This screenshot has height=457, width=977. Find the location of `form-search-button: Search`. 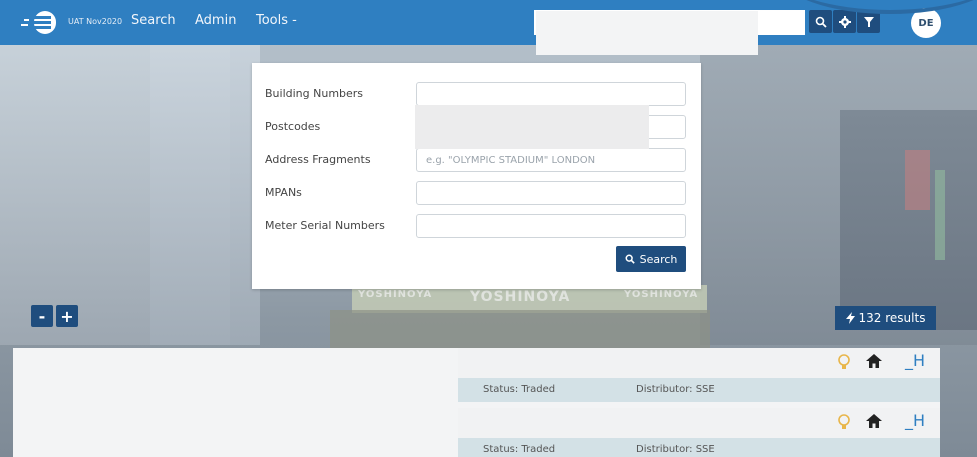

form-search-button: Search is located at coordinates (651, 259).